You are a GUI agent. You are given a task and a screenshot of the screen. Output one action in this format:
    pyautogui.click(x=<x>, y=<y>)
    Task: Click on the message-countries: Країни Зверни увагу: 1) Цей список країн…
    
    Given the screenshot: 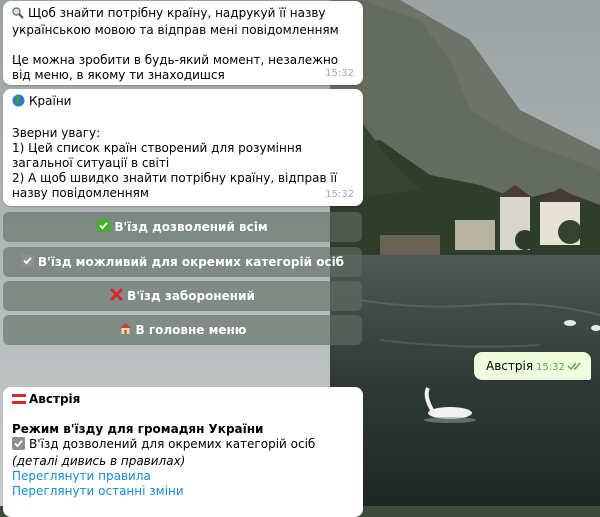 What is the action you would take?
    pyautogui.click(x=183, y=147)
    